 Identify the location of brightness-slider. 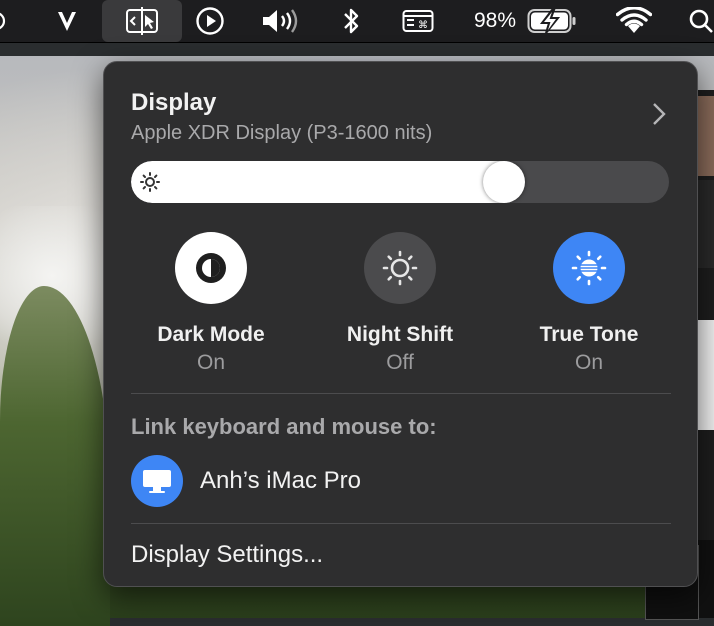
(400, 182).